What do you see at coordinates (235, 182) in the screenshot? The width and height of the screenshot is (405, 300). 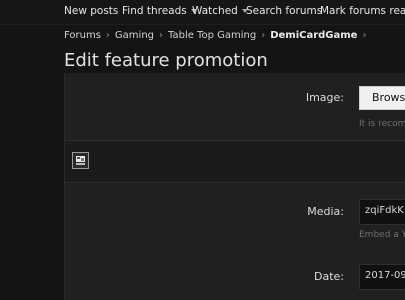 I see `row-divider` at bounding box center [235, 182].